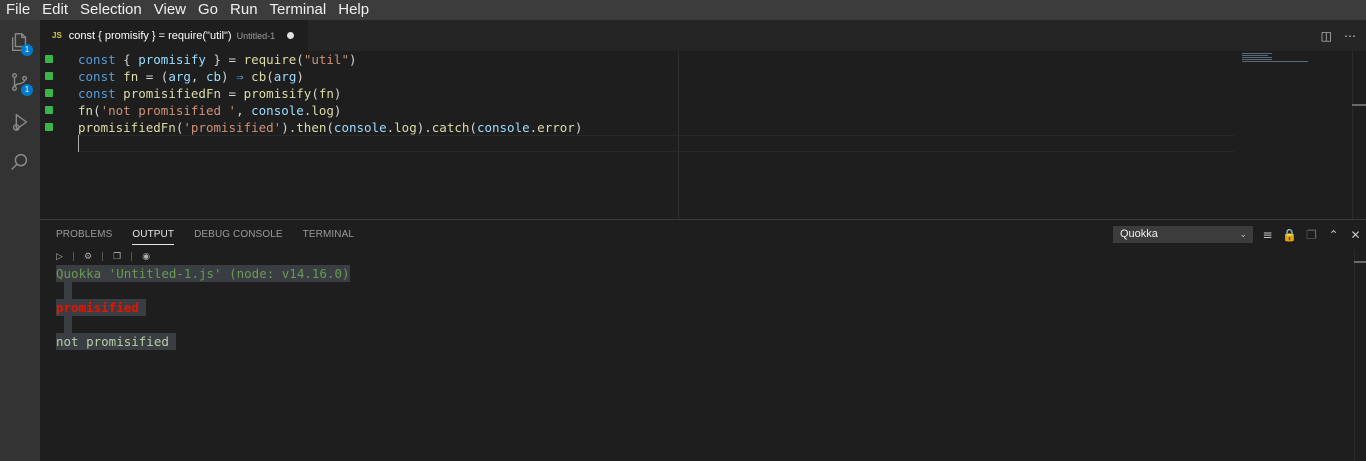 This screenshot has width=1366, height=461. I want to click on close-panel-icon: ✕, so click(1355, 235).